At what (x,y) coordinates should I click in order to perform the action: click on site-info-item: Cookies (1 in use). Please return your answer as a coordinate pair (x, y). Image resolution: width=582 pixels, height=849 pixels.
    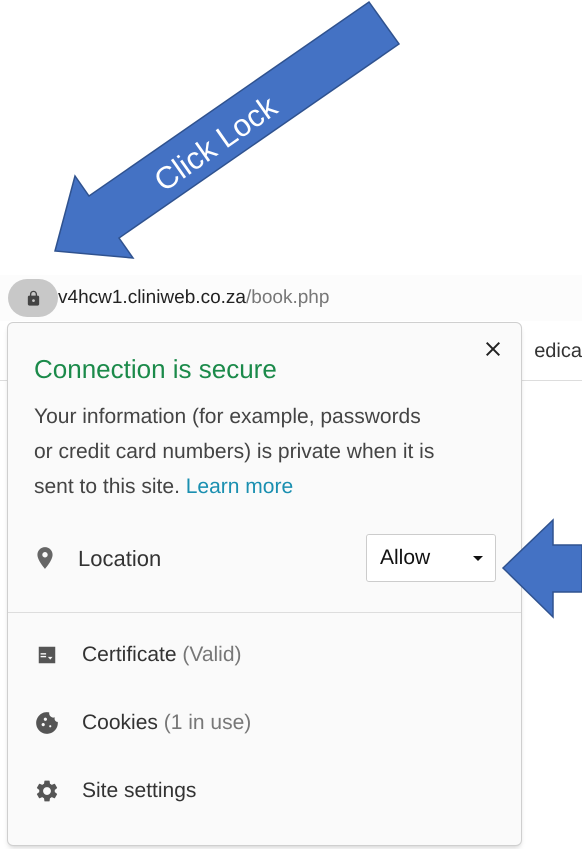
    Looking at the image, I should click on (277, 723).